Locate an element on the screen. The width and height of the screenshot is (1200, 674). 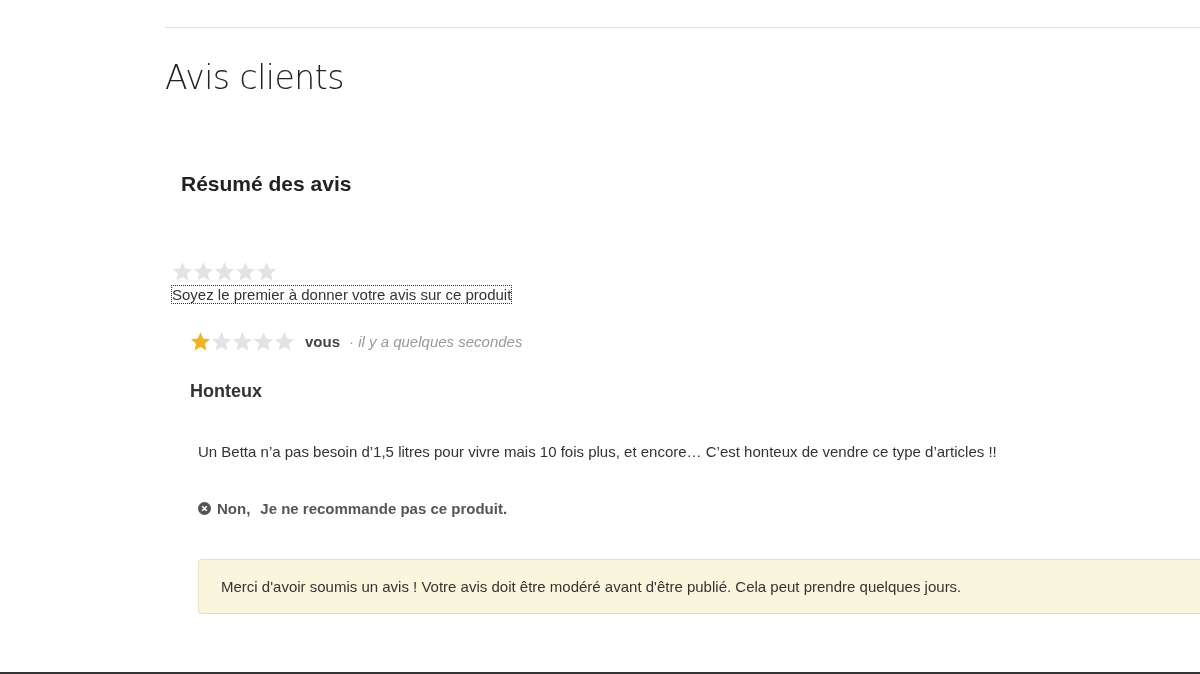
recommend-answer: Non, is located at coordinates (234, 508).